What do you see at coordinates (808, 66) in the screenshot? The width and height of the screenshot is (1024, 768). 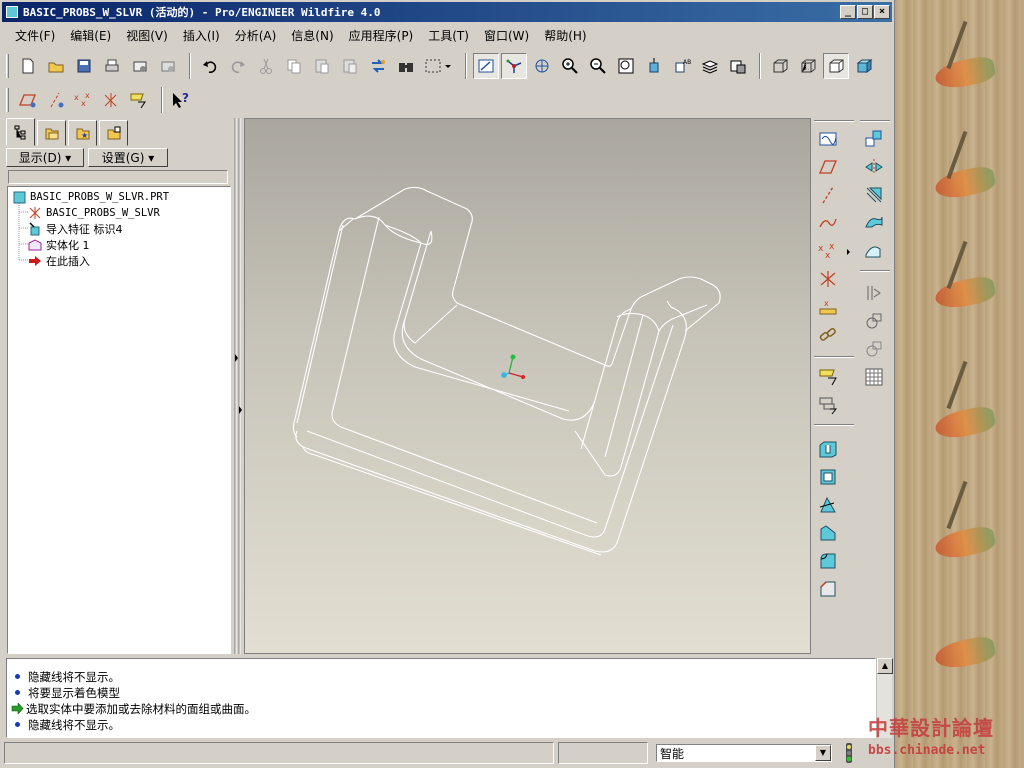 I see `hidden-line-display-button` at bounding box center [808, 66].